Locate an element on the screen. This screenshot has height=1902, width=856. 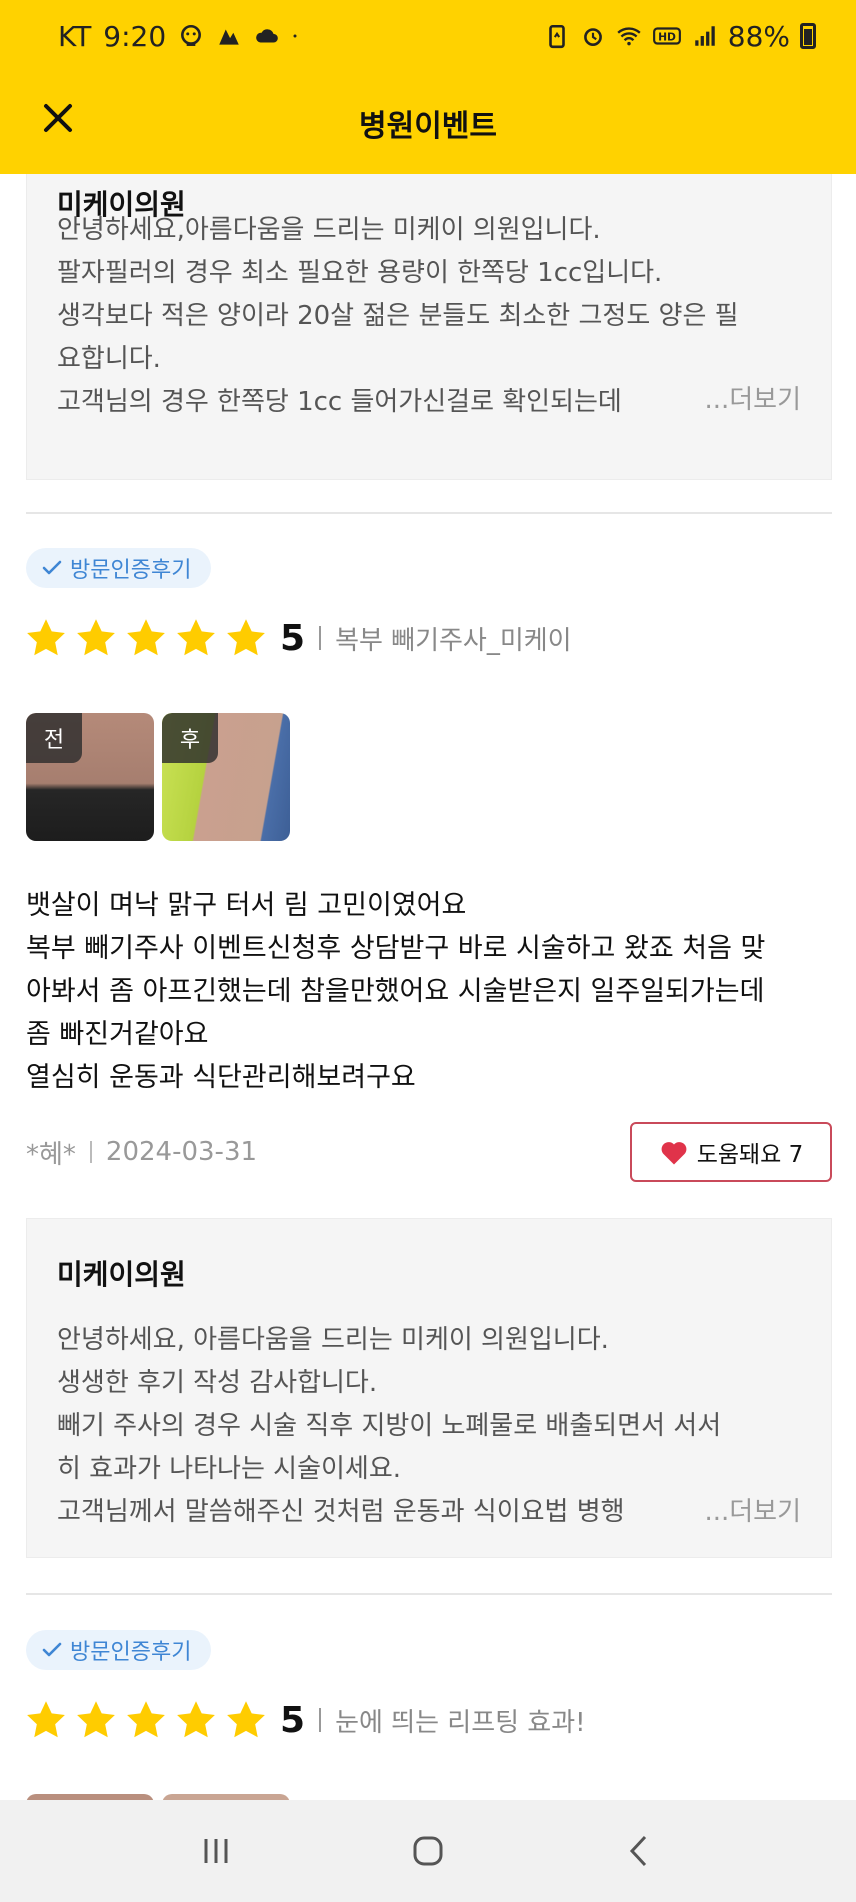
reply-author: 미케이의원 is located at coordinates (121, 1274).